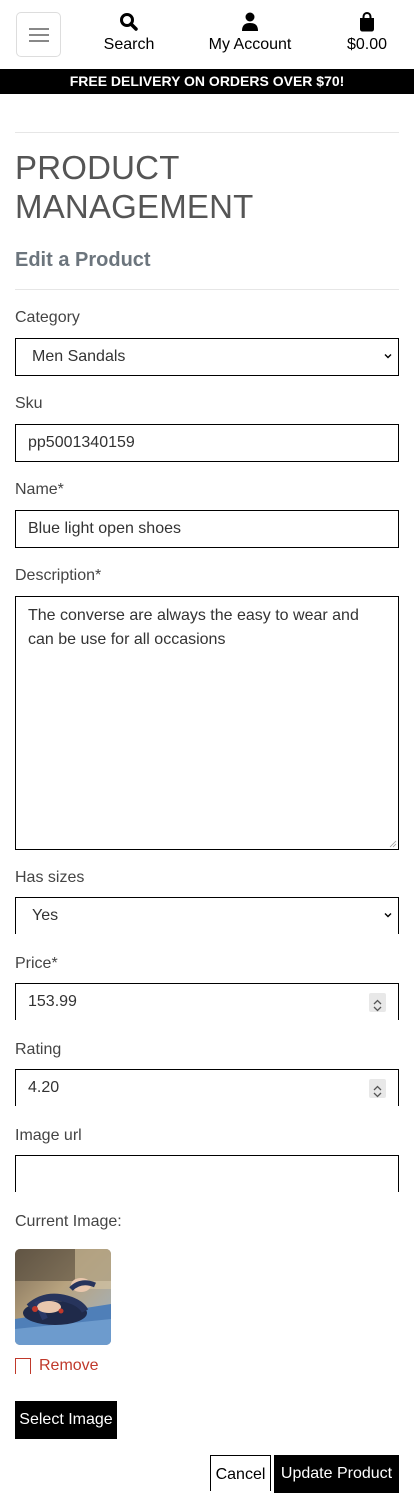  Describe the element at coordinates (58, 575) in the screenshot. I see `description-label: Description*` at that location.